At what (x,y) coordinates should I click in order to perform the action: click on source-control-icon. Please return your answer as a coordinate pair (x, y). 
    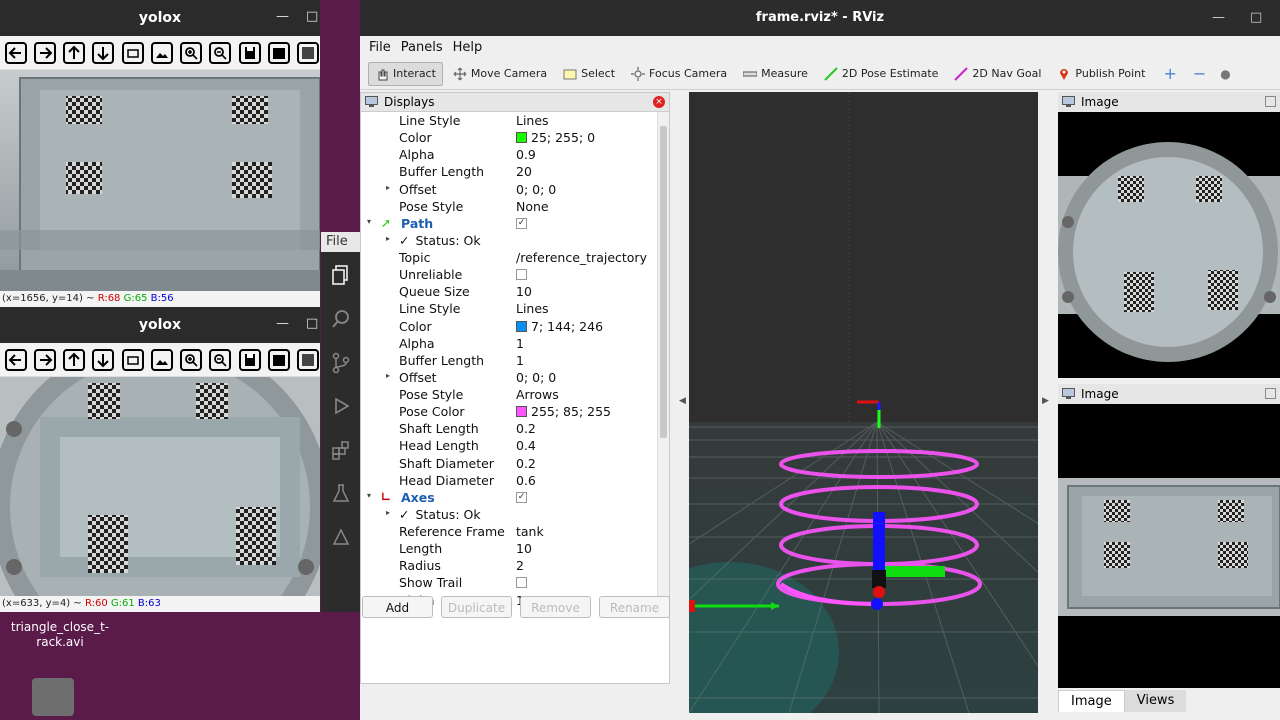
    Looking at the image, I should click on (341, 363).